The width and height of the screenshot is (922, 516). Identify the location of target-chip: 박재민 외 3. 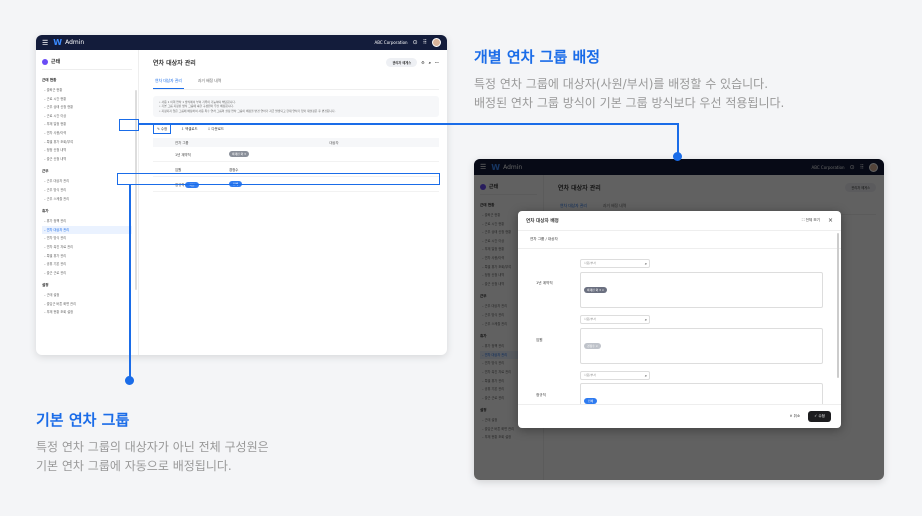
(239, 154).